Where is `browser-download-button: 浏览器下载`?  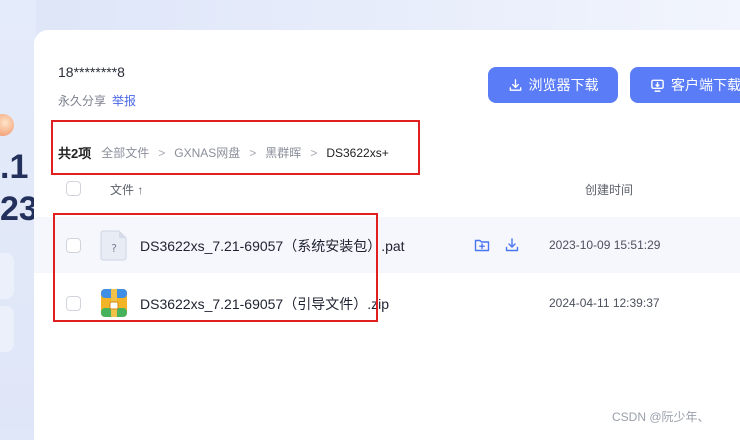
browser-download-button: 浏览器下载 is located at coordinates (553, 85).